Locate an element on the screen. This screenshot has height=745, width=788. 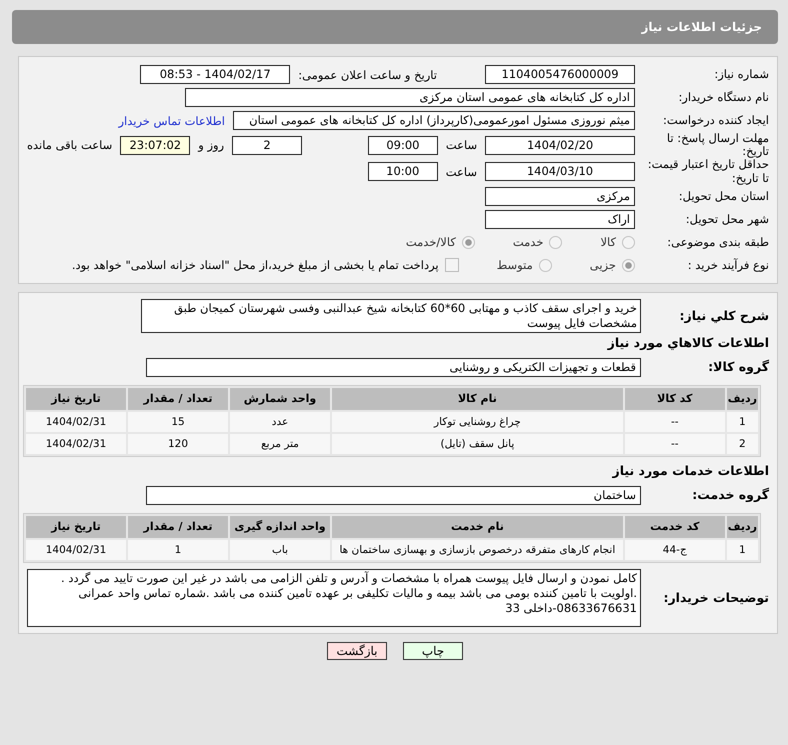
field-label: ایجاد کننده درخواست: is located at coordinates (715, 121).